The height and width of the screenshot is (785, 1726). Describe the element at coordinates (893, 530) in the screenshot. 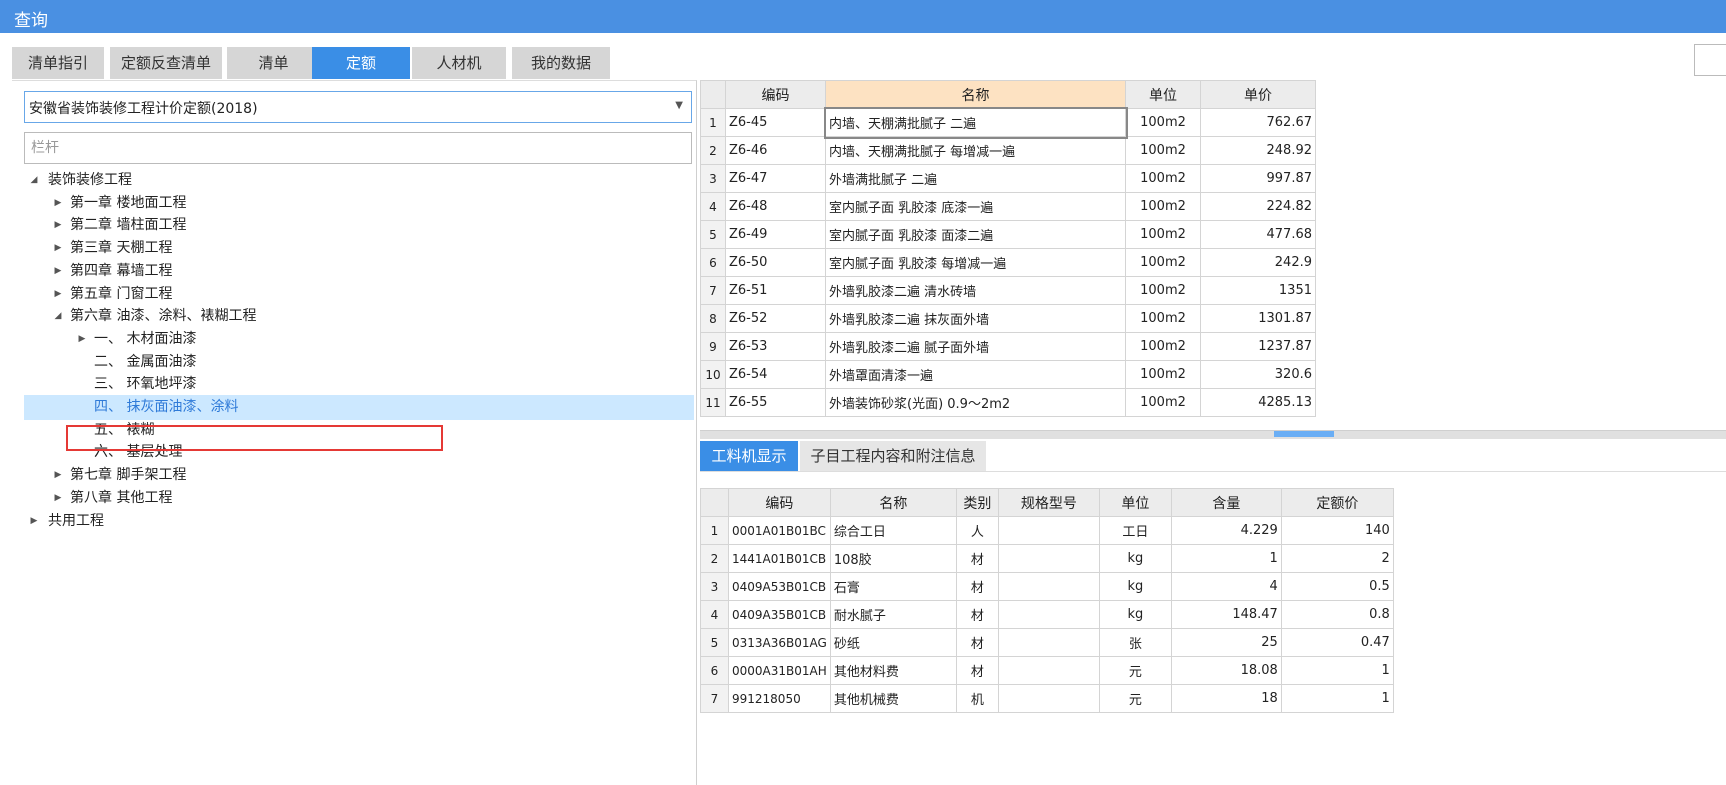

I see `resource-name-cell: 综合工日` at that location.